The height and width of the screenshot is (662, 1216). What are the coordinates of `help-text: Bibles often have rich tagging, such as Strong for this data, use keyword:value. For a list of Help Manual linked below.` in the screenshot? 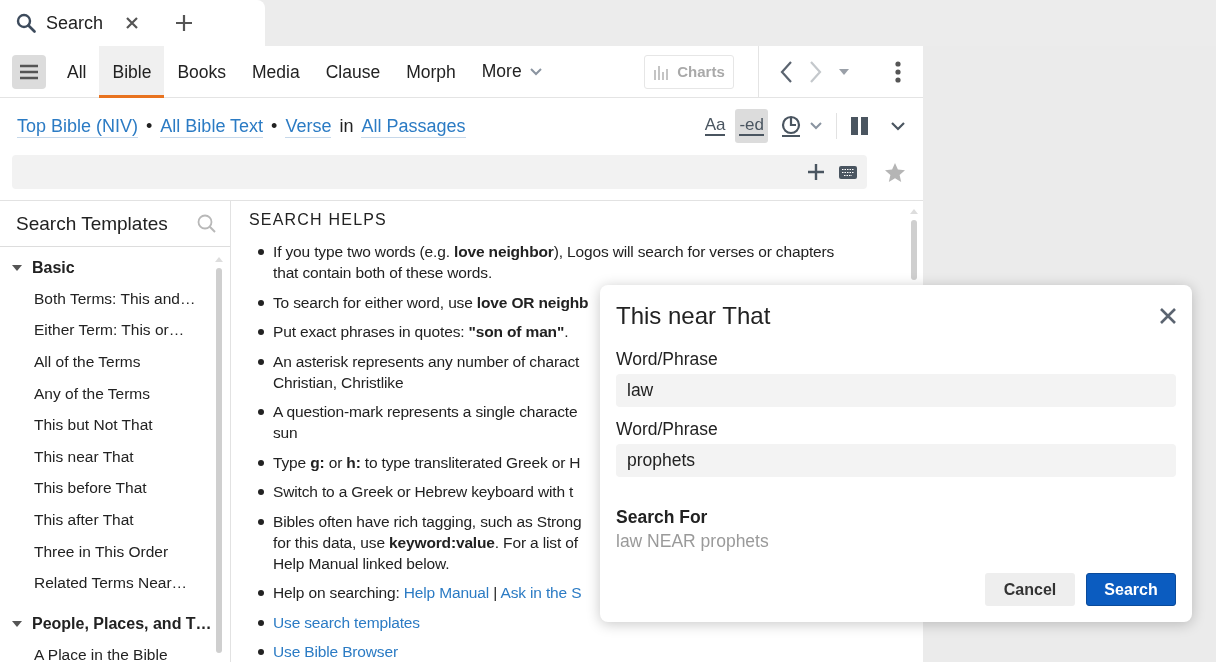 It's located at (427, 542).